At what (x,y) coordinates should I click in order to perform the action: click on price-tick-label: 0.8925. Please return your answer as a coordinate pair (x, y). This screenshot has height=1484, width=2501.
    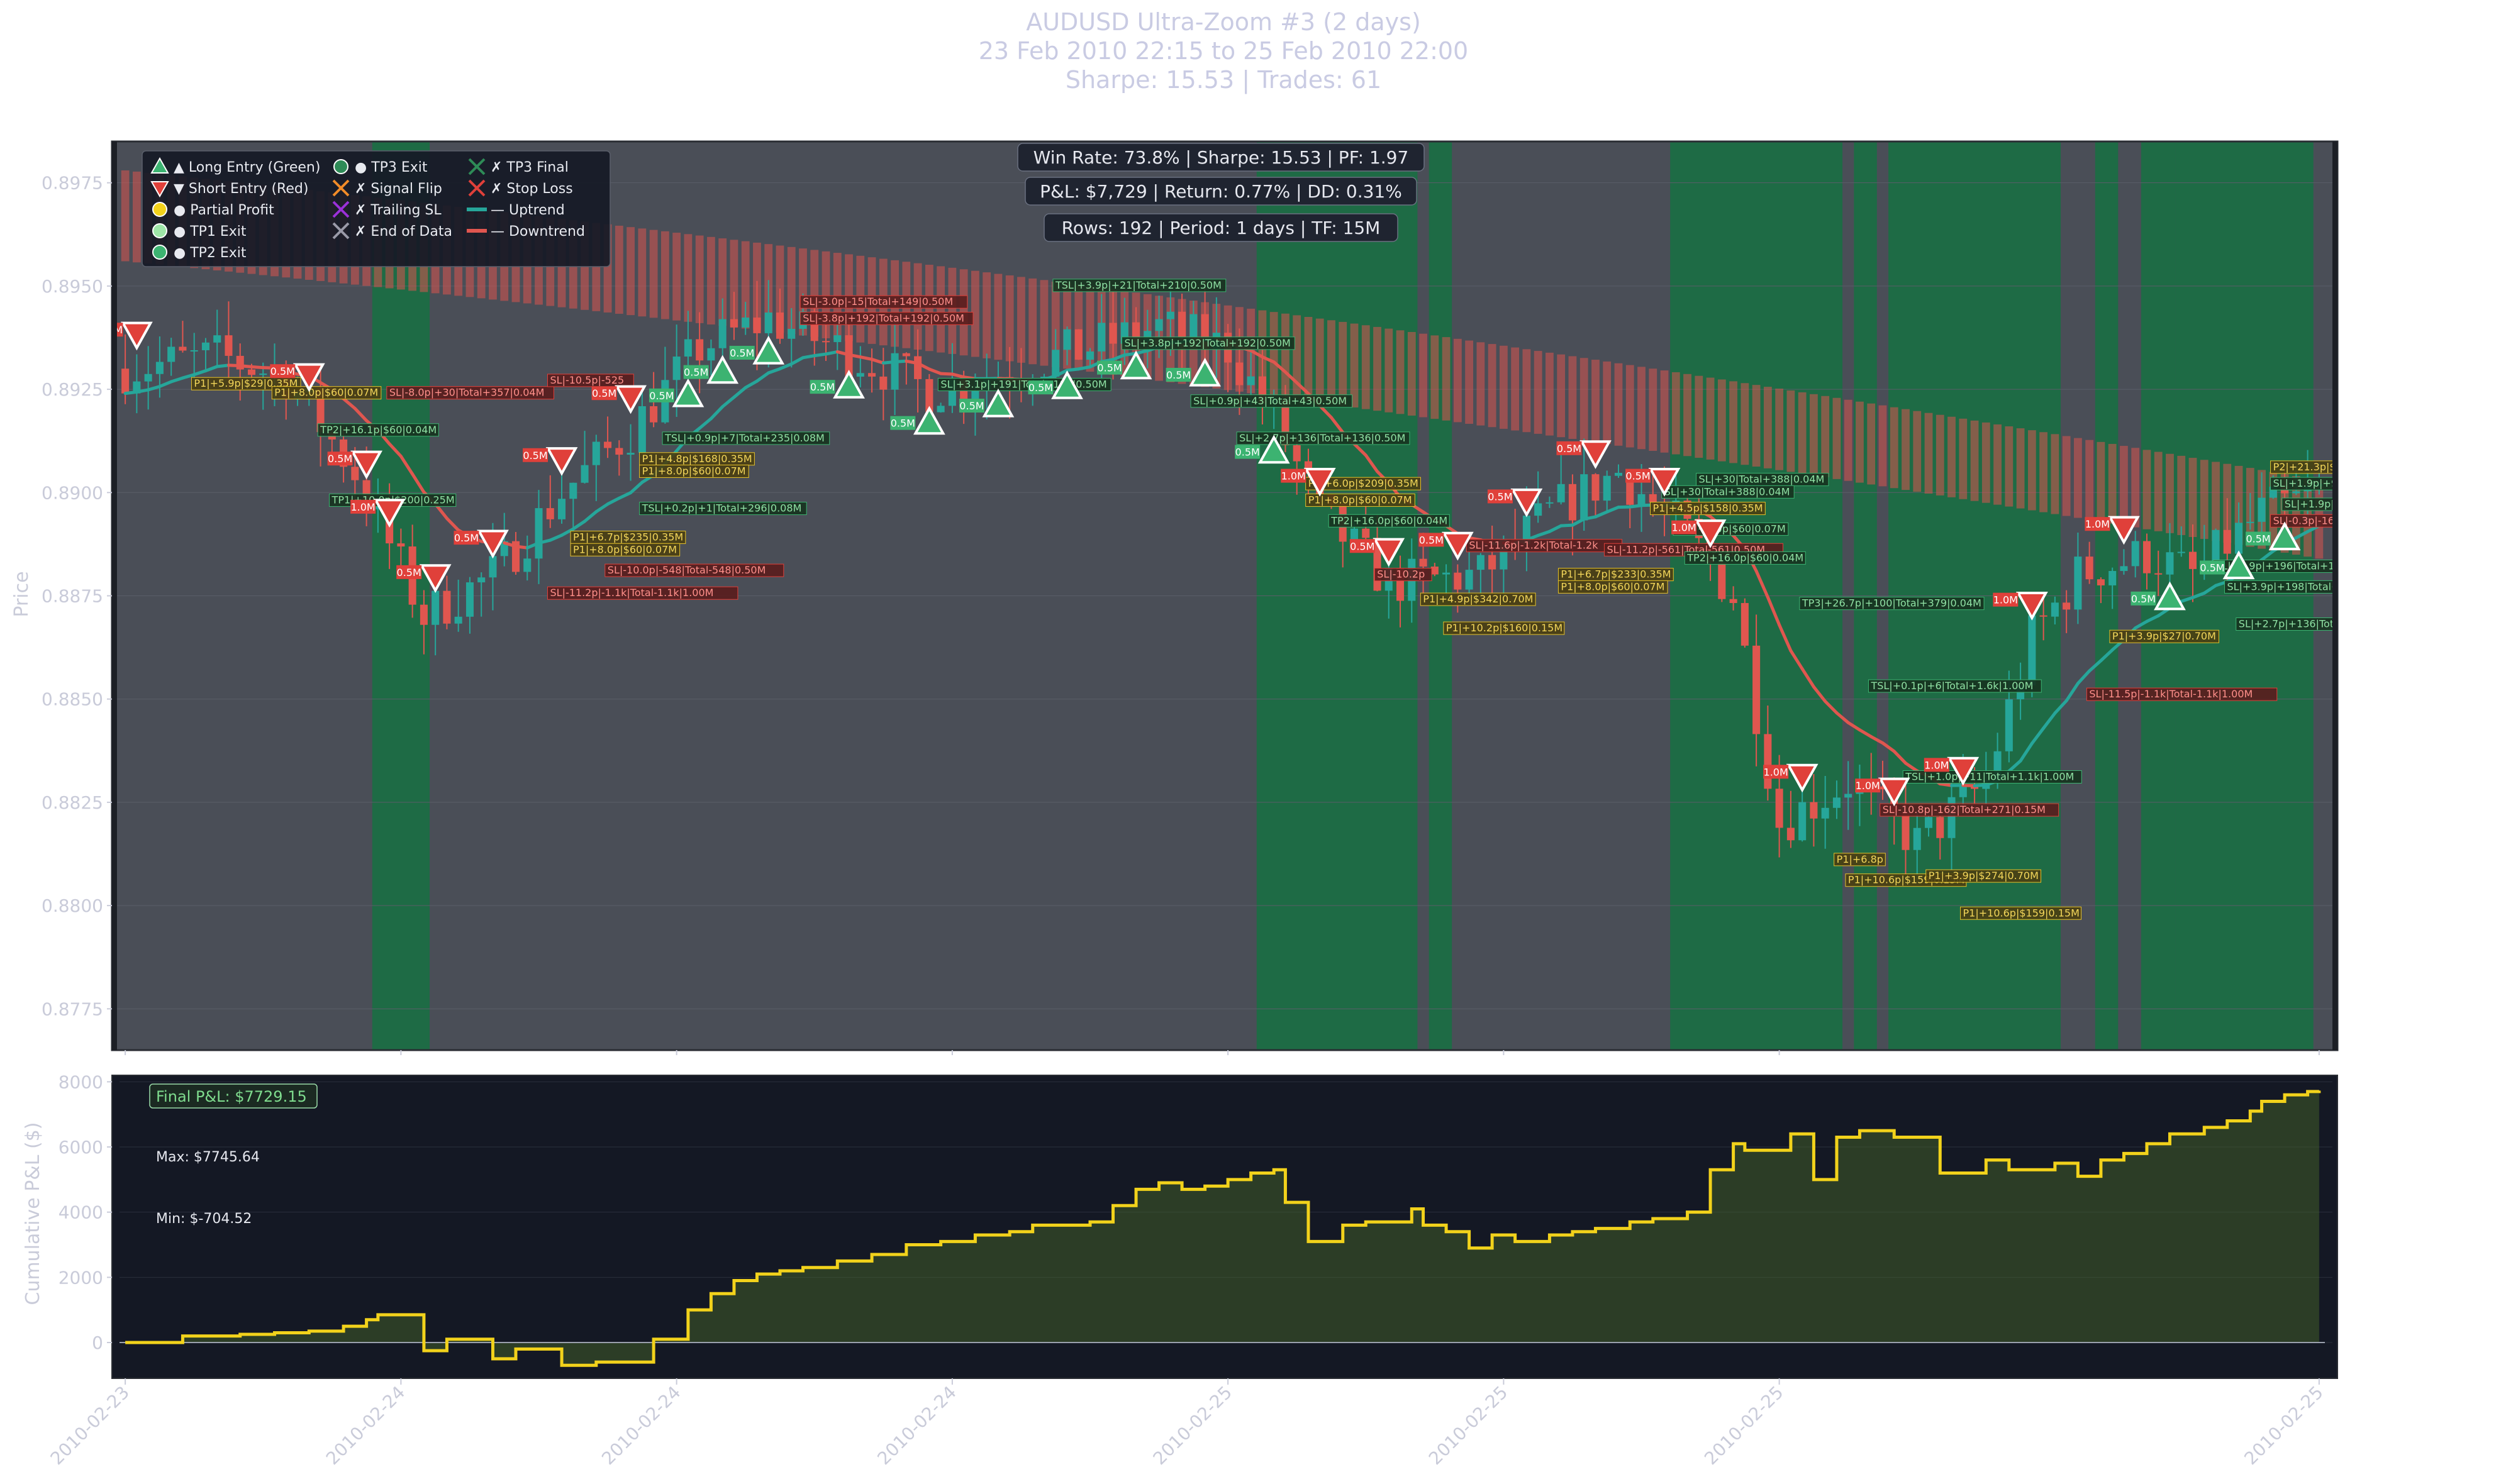
    Looking at the image, I should click on (72, 389).